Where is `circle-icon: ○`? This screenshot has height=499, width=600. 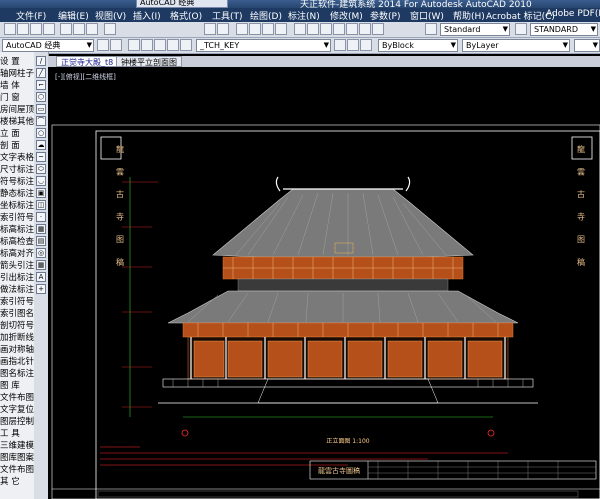
circle-icon: ○ is located at coordinates (41, 133).